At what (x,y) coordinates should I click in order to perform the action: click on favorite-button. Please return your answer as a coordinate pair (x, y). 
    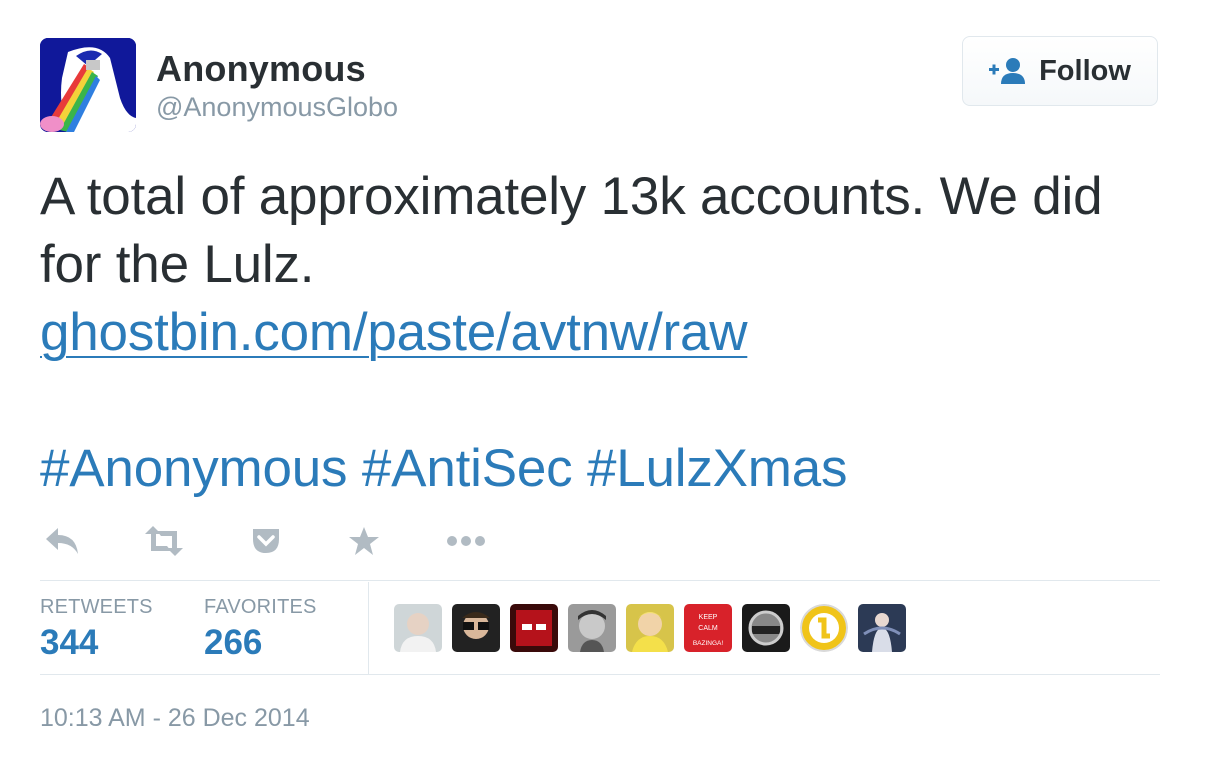
    Looking at the image, I should click on (364, 541).